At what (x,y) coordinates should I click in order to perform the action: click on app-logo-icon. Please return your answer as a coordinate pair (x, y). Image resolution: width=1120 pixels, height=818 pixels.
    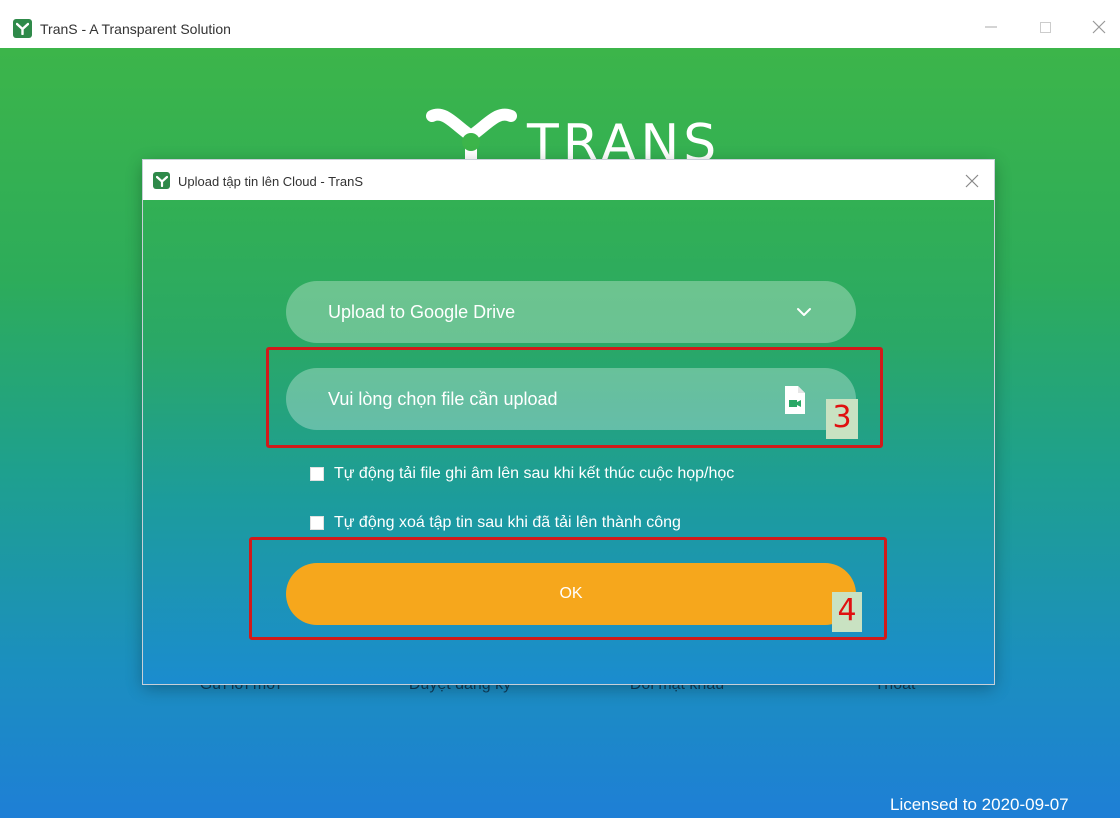
    Looking at the image, I should click on (22, 28).